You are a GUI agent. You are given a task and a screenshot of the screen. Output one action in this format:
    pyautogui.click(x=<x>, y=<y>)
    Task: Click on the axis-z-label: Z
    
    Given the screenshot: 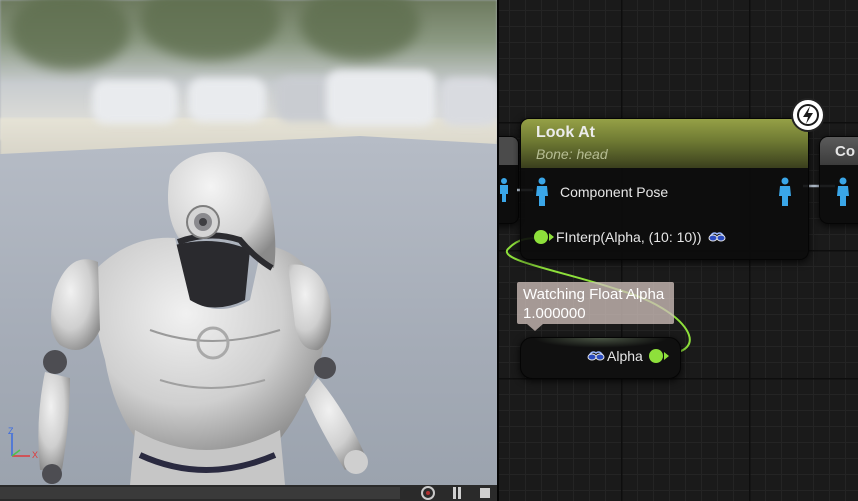 What is the action you would take?
    pyautogui.click(x=11, y=431)
    